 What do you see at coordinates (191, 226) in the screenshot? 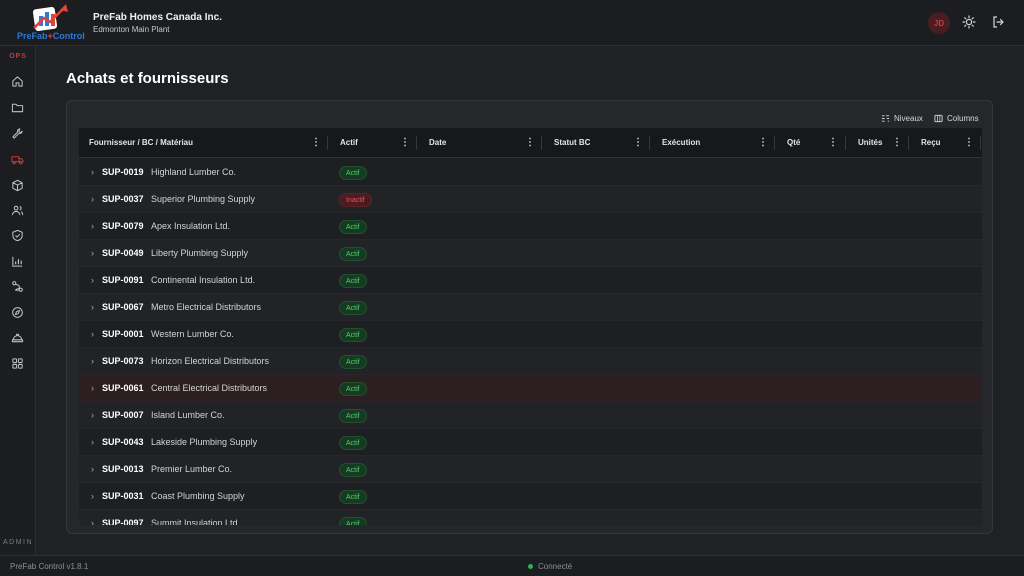
I see `supplier-name: Apex Insulation Ltd.` at bounding box center [191, 226].